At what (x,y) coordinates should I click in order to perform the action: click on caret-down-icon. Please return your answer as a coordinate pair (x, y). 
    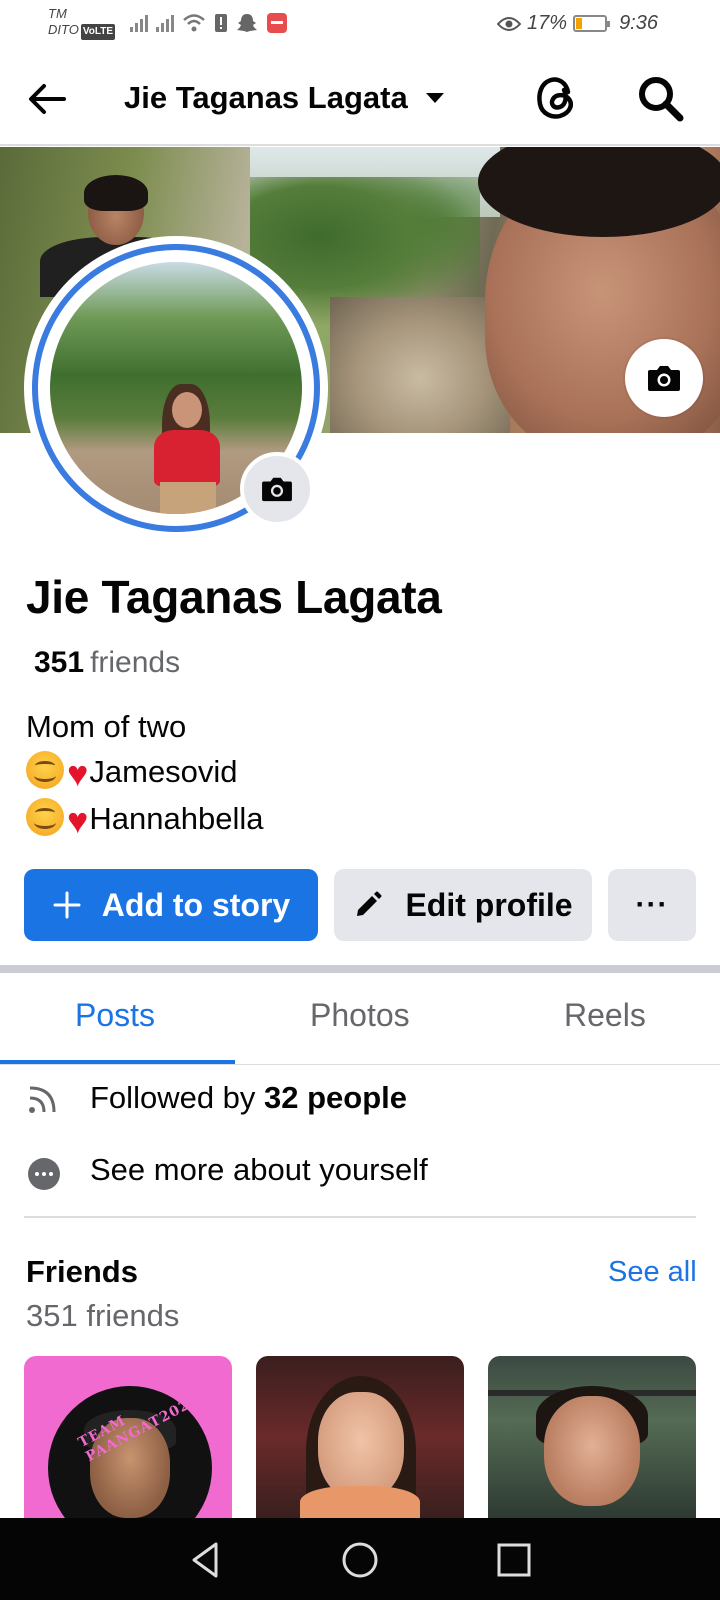
    Looking at the image, I should click on (434, 98).